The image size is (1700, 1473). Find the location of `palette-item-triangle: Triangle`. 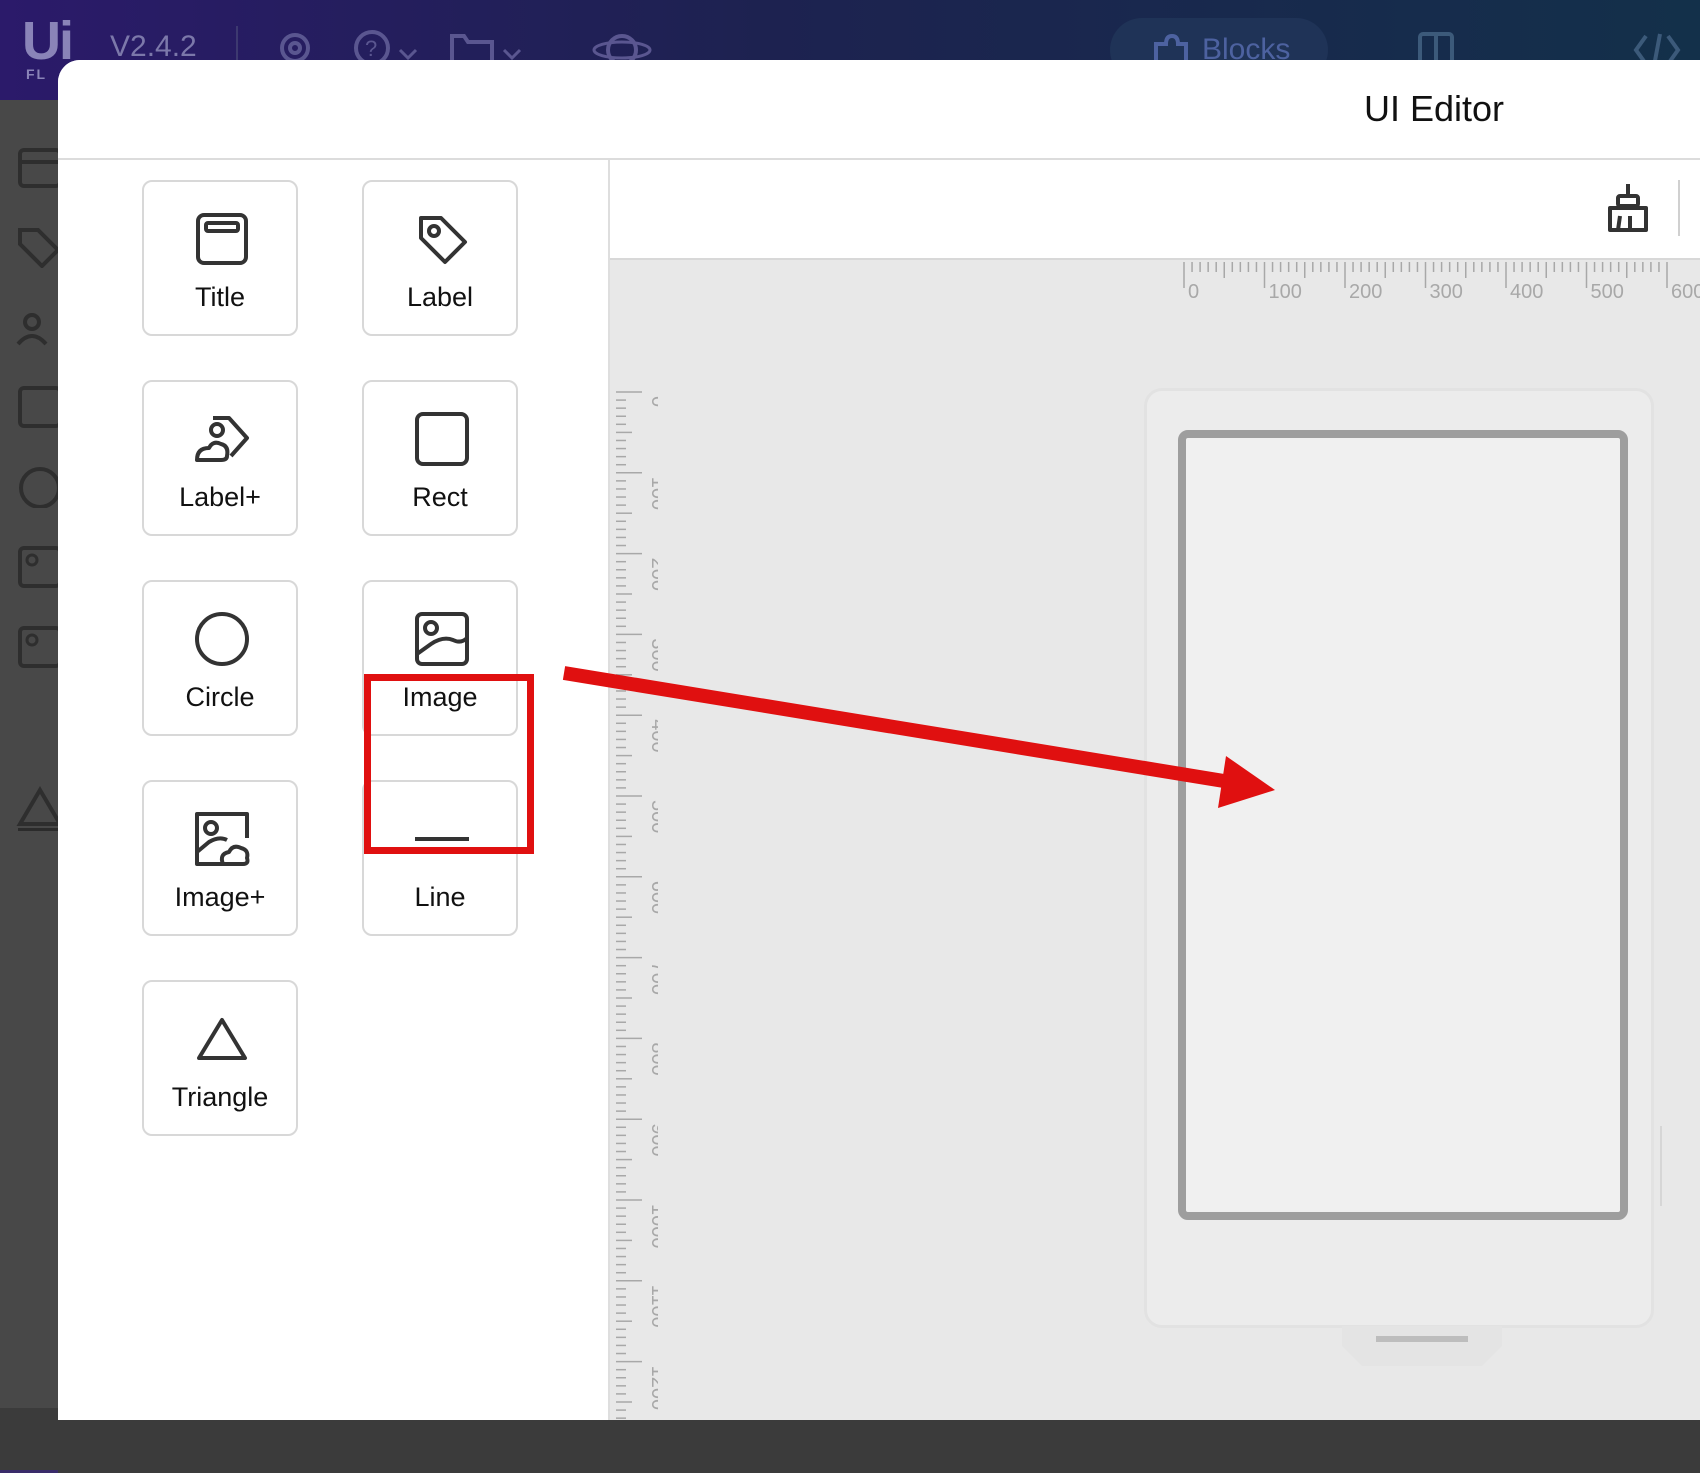

palette-item-triangle: Triangle is located at coordinates (220, 1058).